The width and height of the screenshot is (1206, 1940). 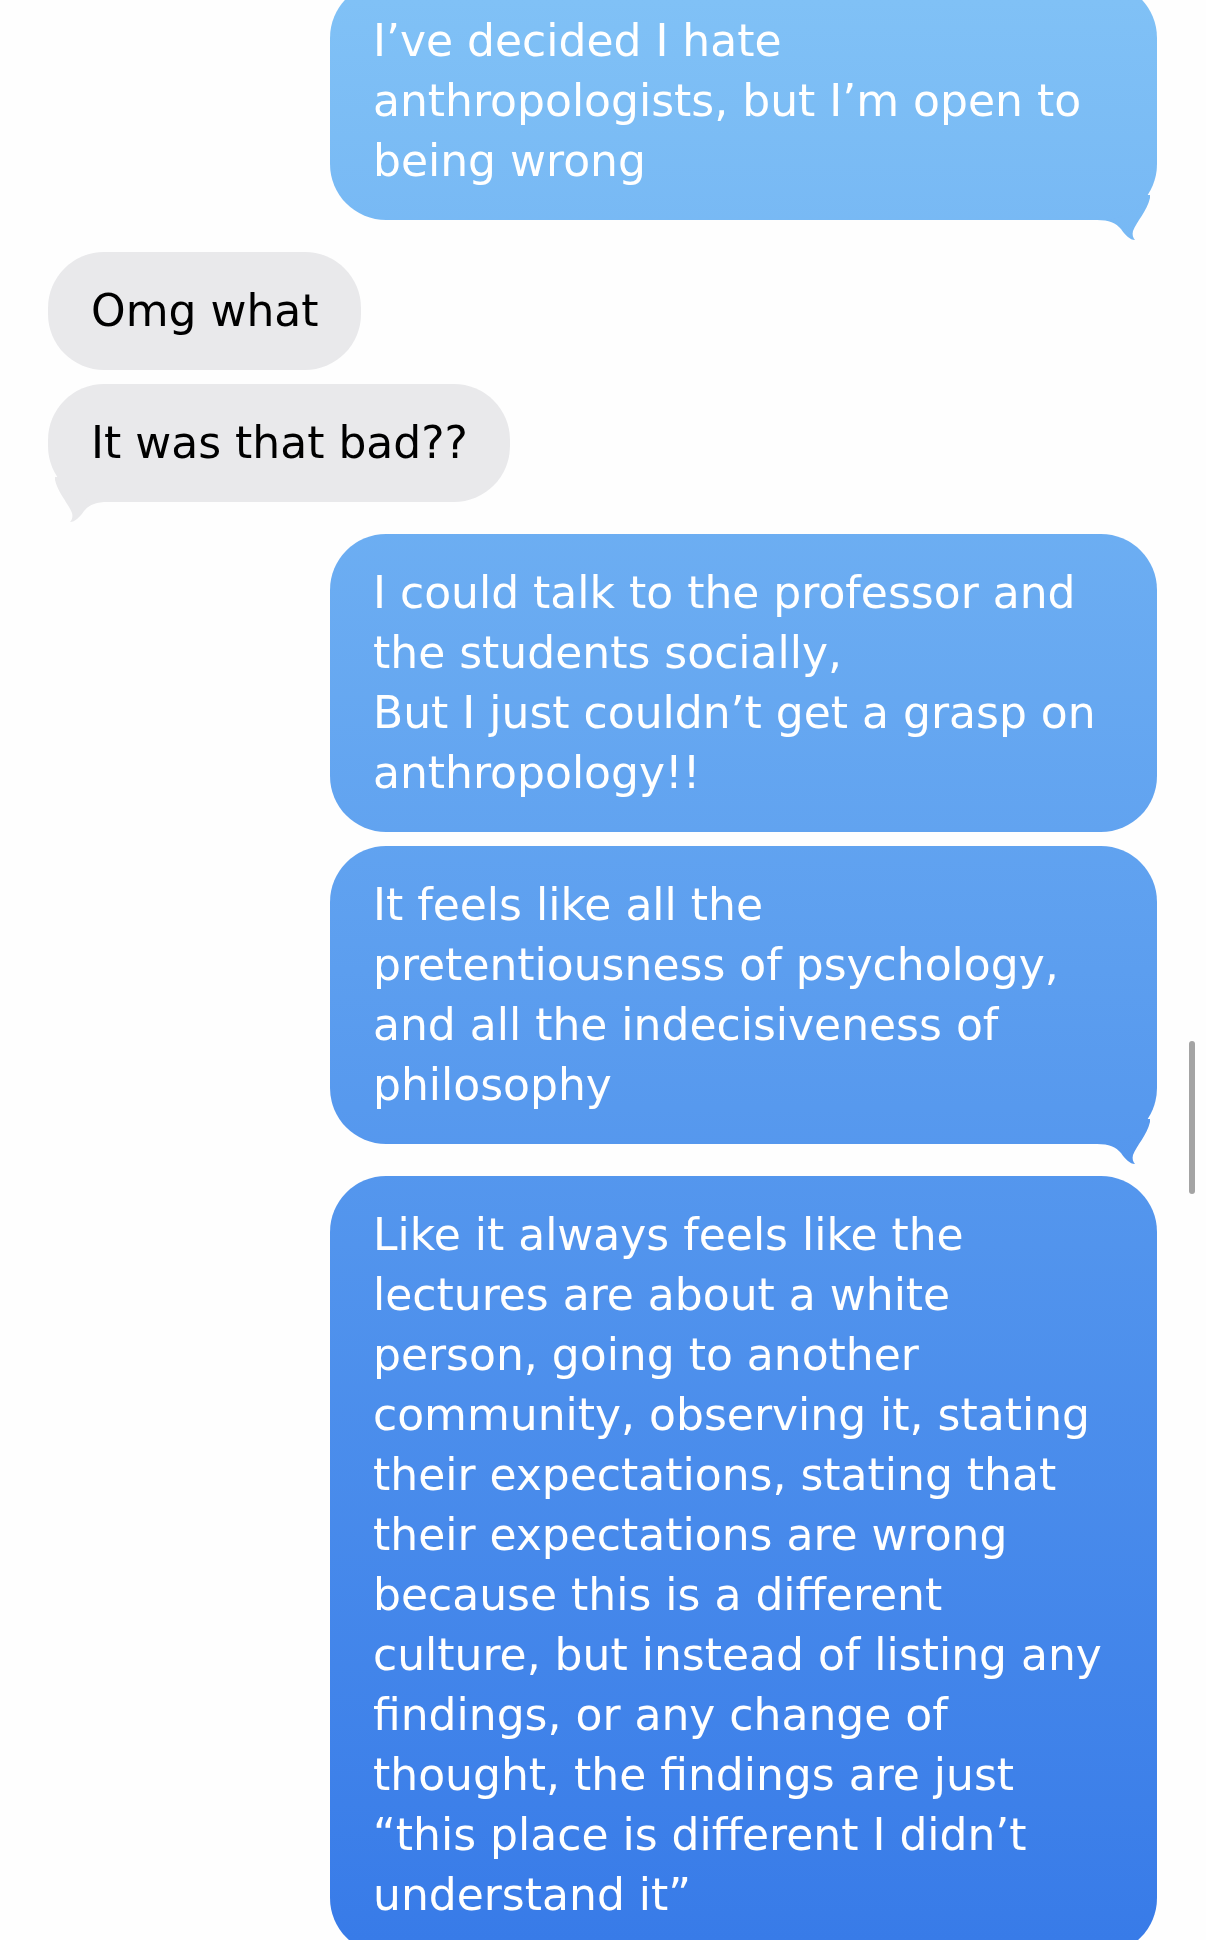 I want to click on message-text: I could talk to the professor and the students socially, But I just couldn’t get a grasp on anthropology!!, so click(x=735, y=683).